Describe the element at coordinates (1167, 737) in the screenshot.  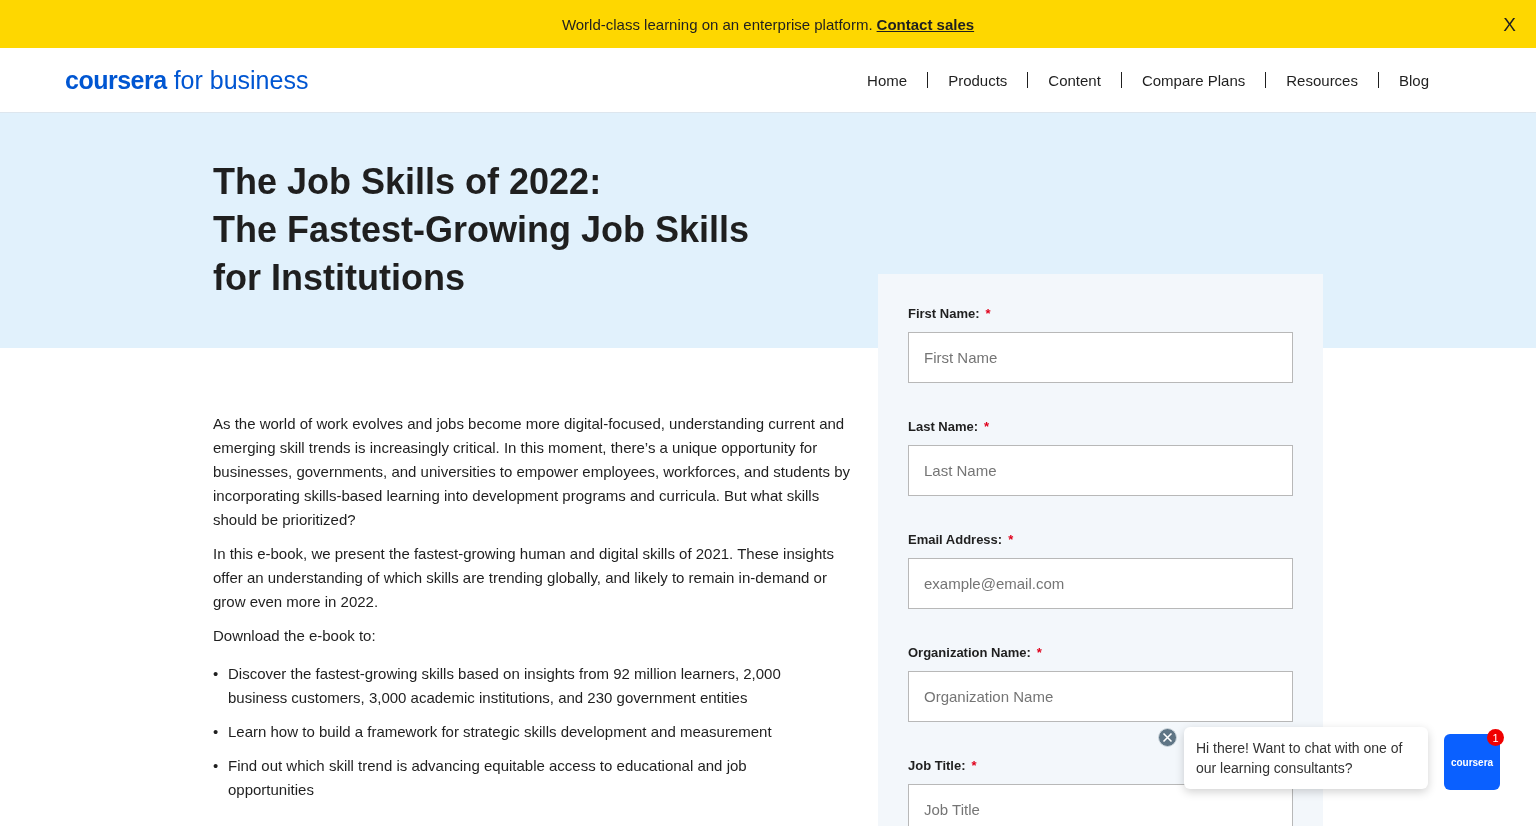
I see `close-icon` at that location.